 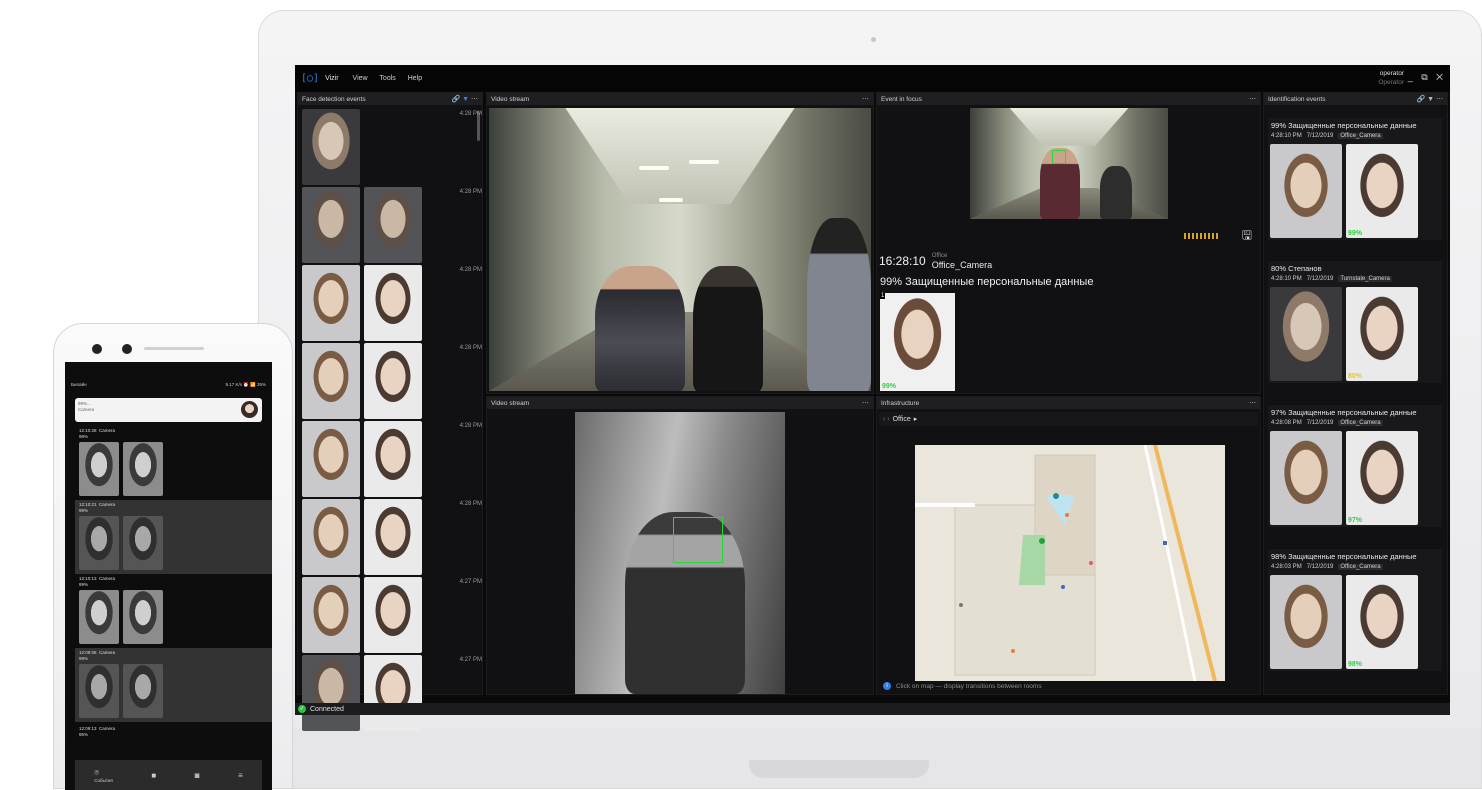 I want to click on phone-notification: 99%... Camera, so click(x=168, y=410).